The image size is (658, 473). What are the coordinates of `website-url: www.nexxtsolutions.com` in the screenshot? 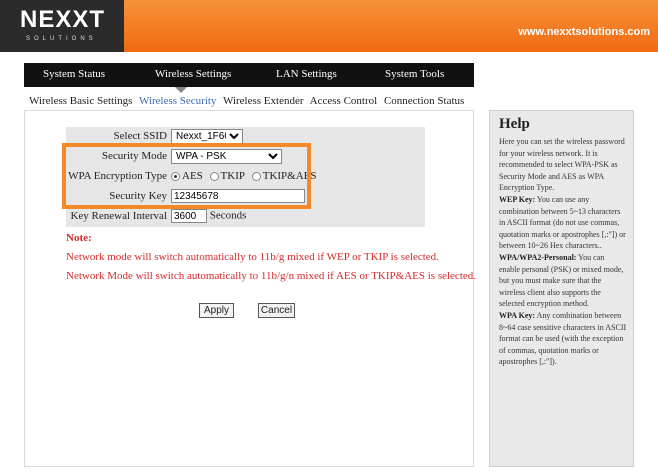 It's located at (584, 32).